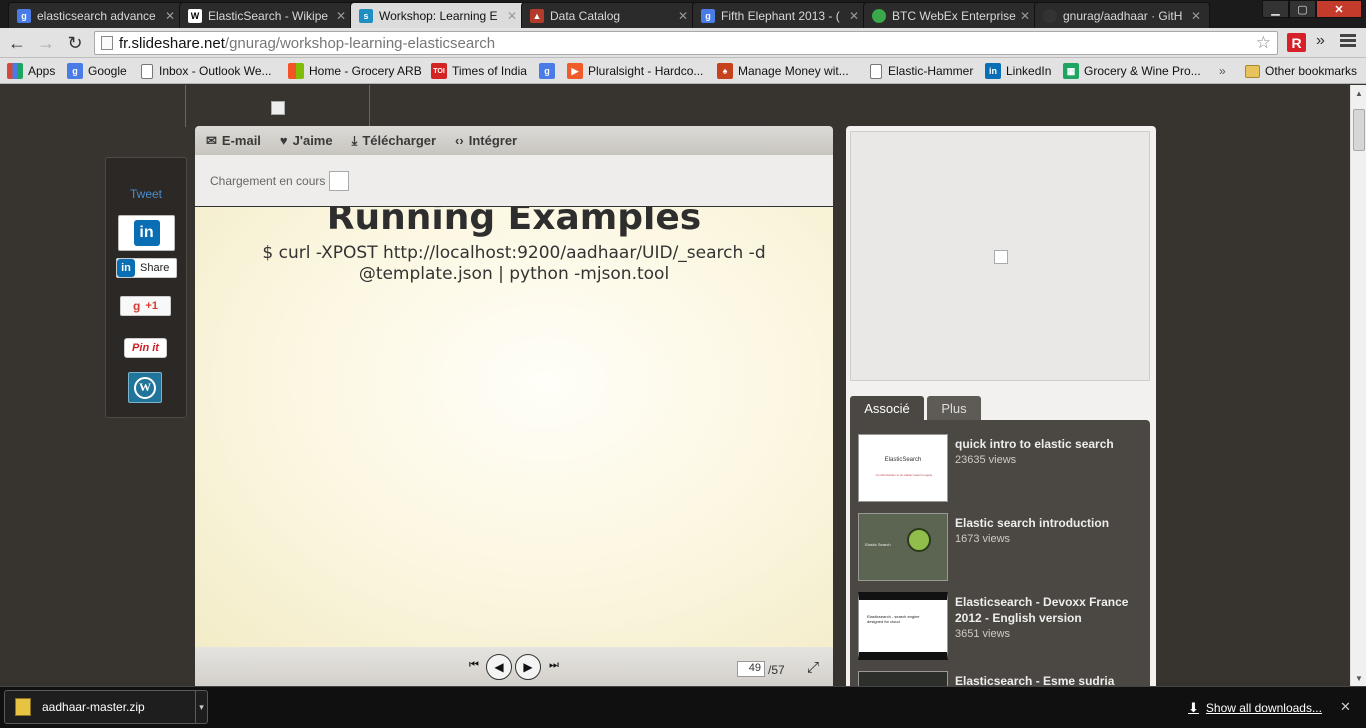  I want to click on related-views: 23635 views, so click(986, 460).